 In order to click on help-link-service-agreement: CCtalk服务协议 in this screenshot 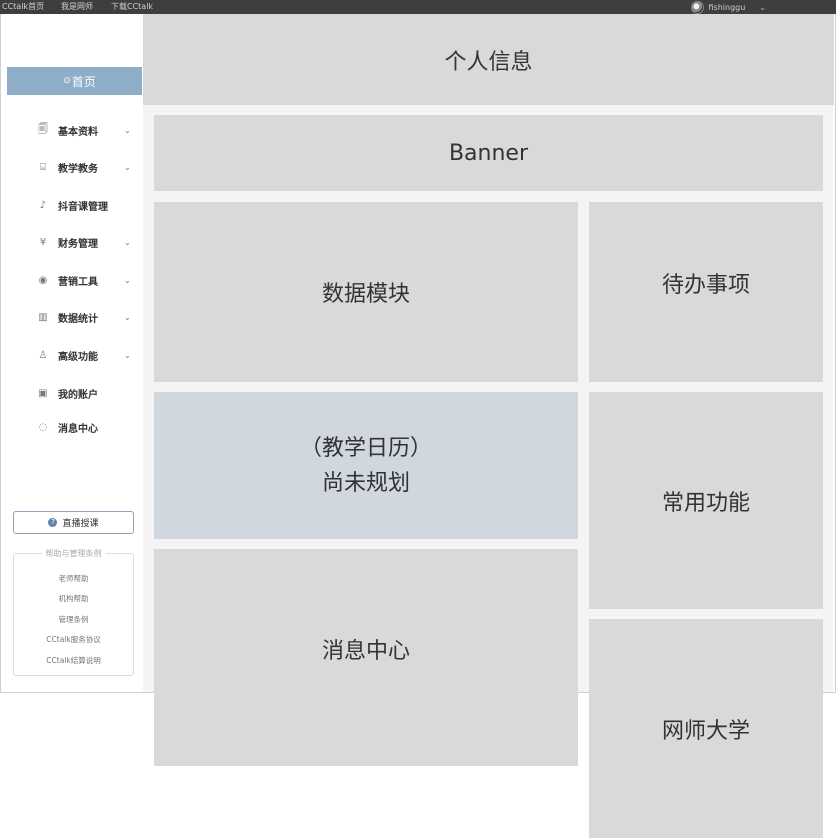, I will do `click(73, 639)`.